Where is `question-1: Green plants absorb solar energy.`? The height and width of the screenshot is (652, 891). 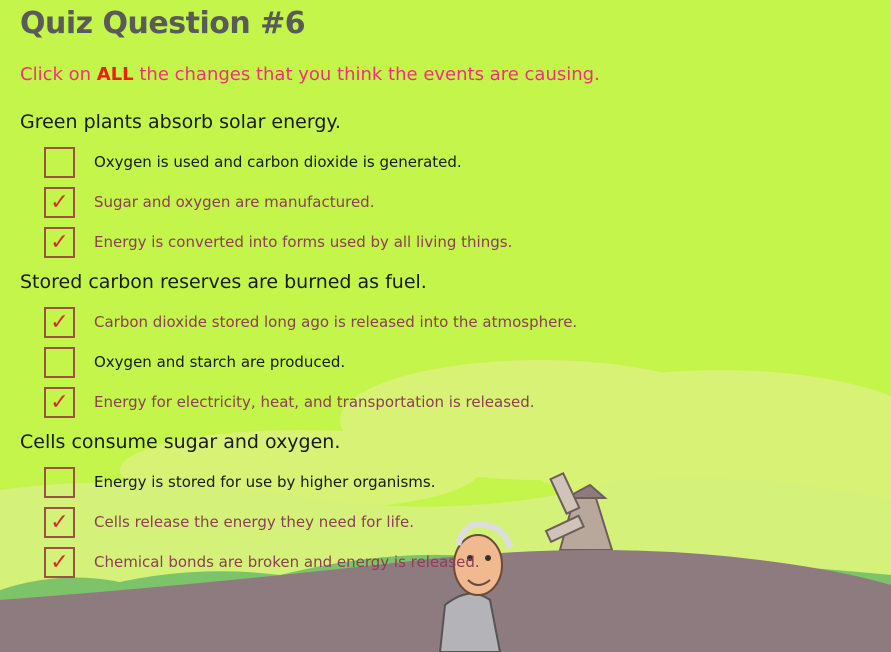
question-1: Green plants absorb solar energy. is located at coordinates (180, 122).